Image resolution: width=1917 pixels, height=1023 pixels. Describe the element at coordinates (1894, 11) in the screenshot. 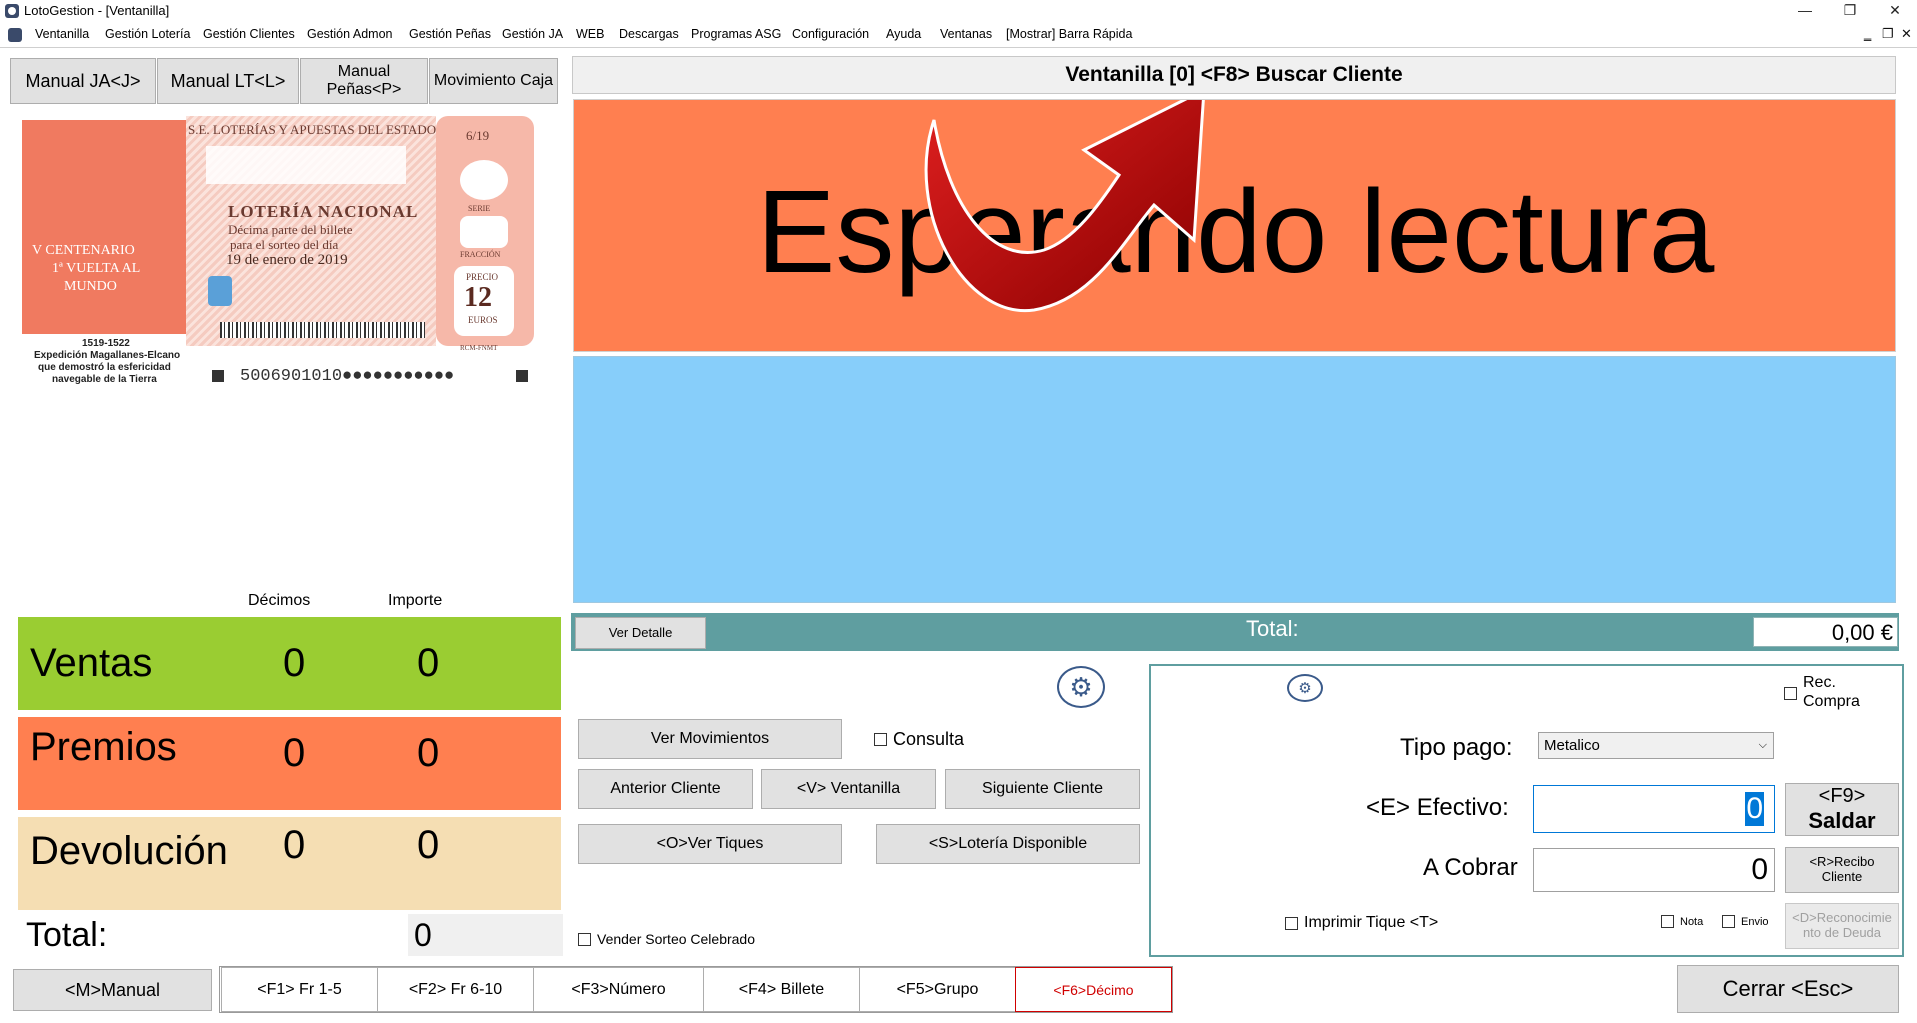

I see `close-icon: ✕` at that location.